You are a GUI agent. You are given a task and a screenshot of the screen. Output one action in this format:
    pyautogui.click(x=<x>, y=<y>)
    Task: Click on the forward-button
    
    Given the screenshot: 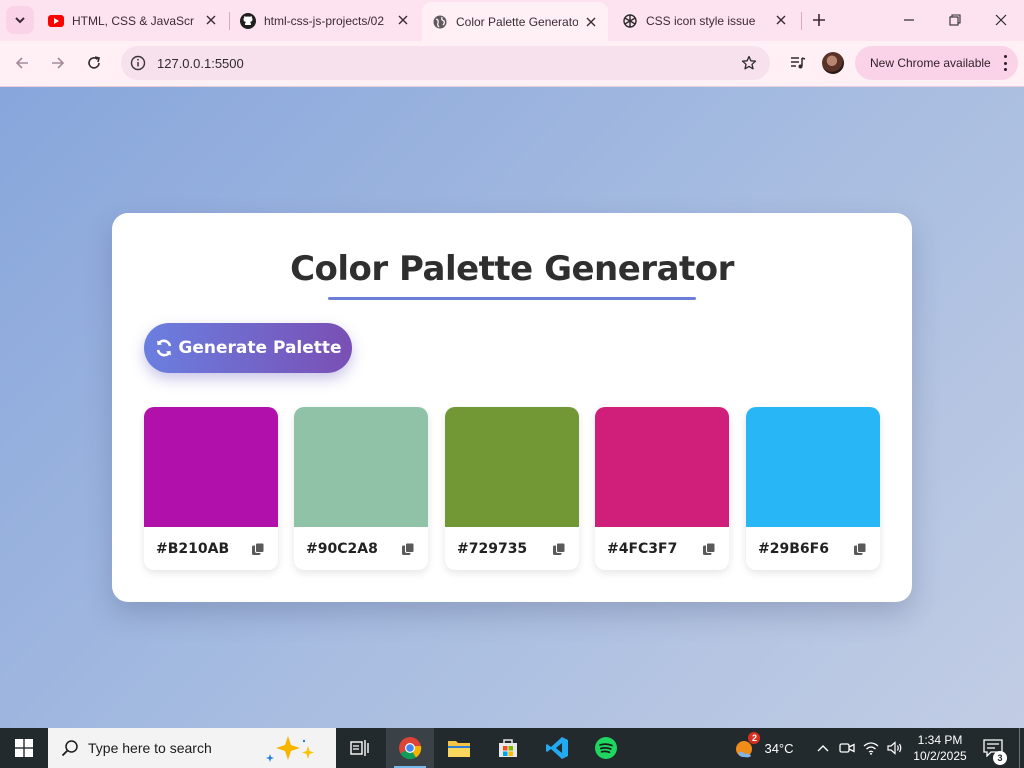 What is the action you would take?
    pyautogui.click(x=58, y=63)
    